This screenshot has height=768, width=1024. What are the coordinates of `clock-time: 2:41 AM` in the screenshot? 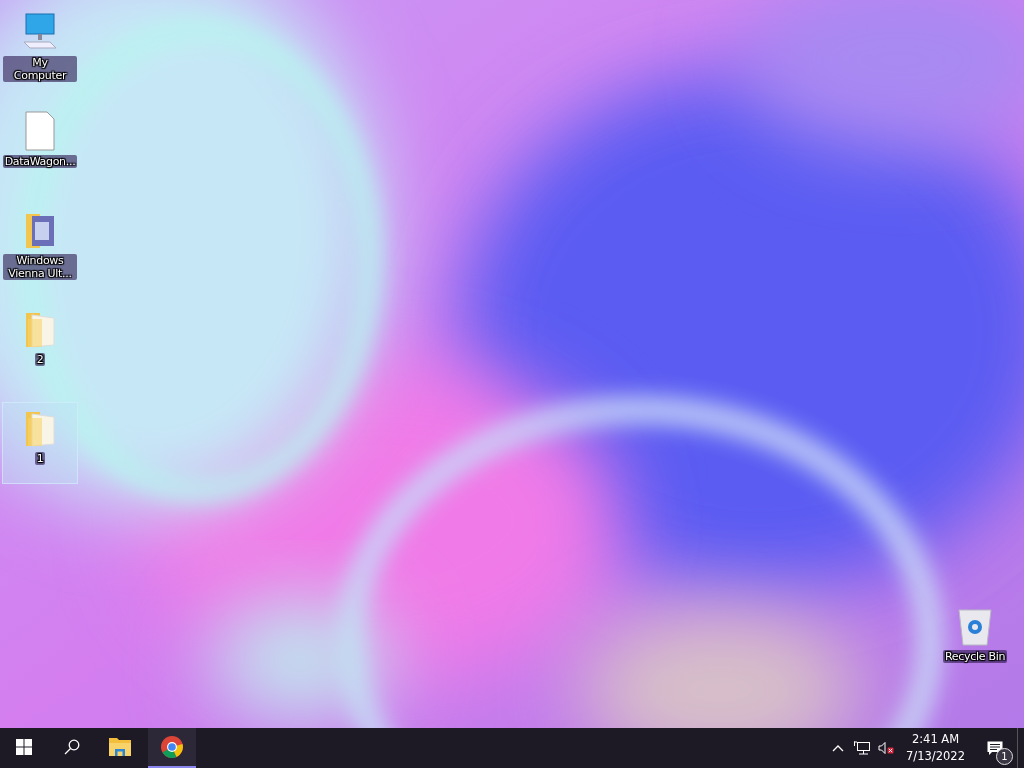 It's located at (935, 739).